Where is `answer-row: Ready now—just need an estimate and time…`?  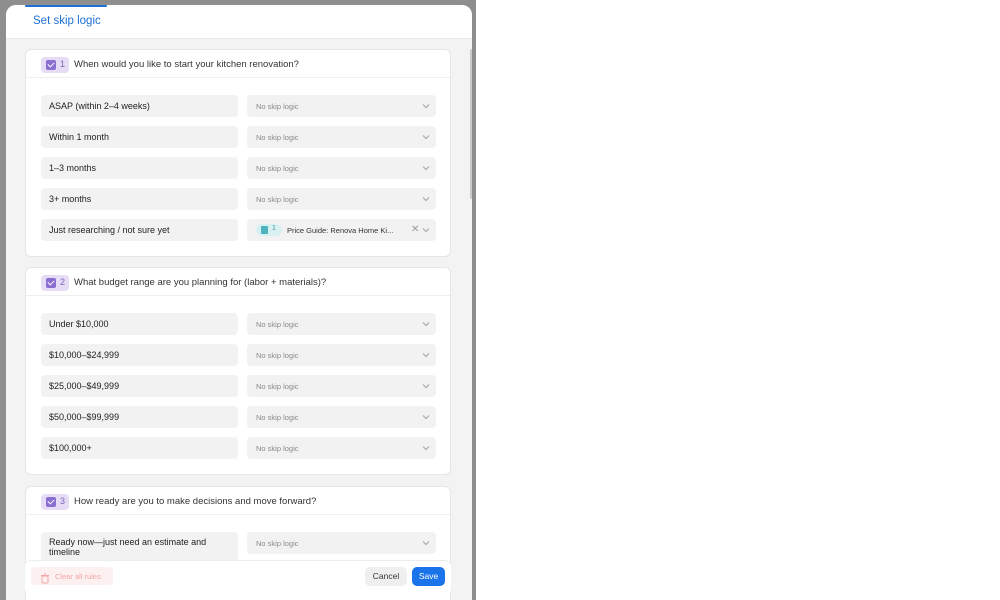 answer-row: Ready now—just need an estimate and time… is located at coordinates (238, 547).